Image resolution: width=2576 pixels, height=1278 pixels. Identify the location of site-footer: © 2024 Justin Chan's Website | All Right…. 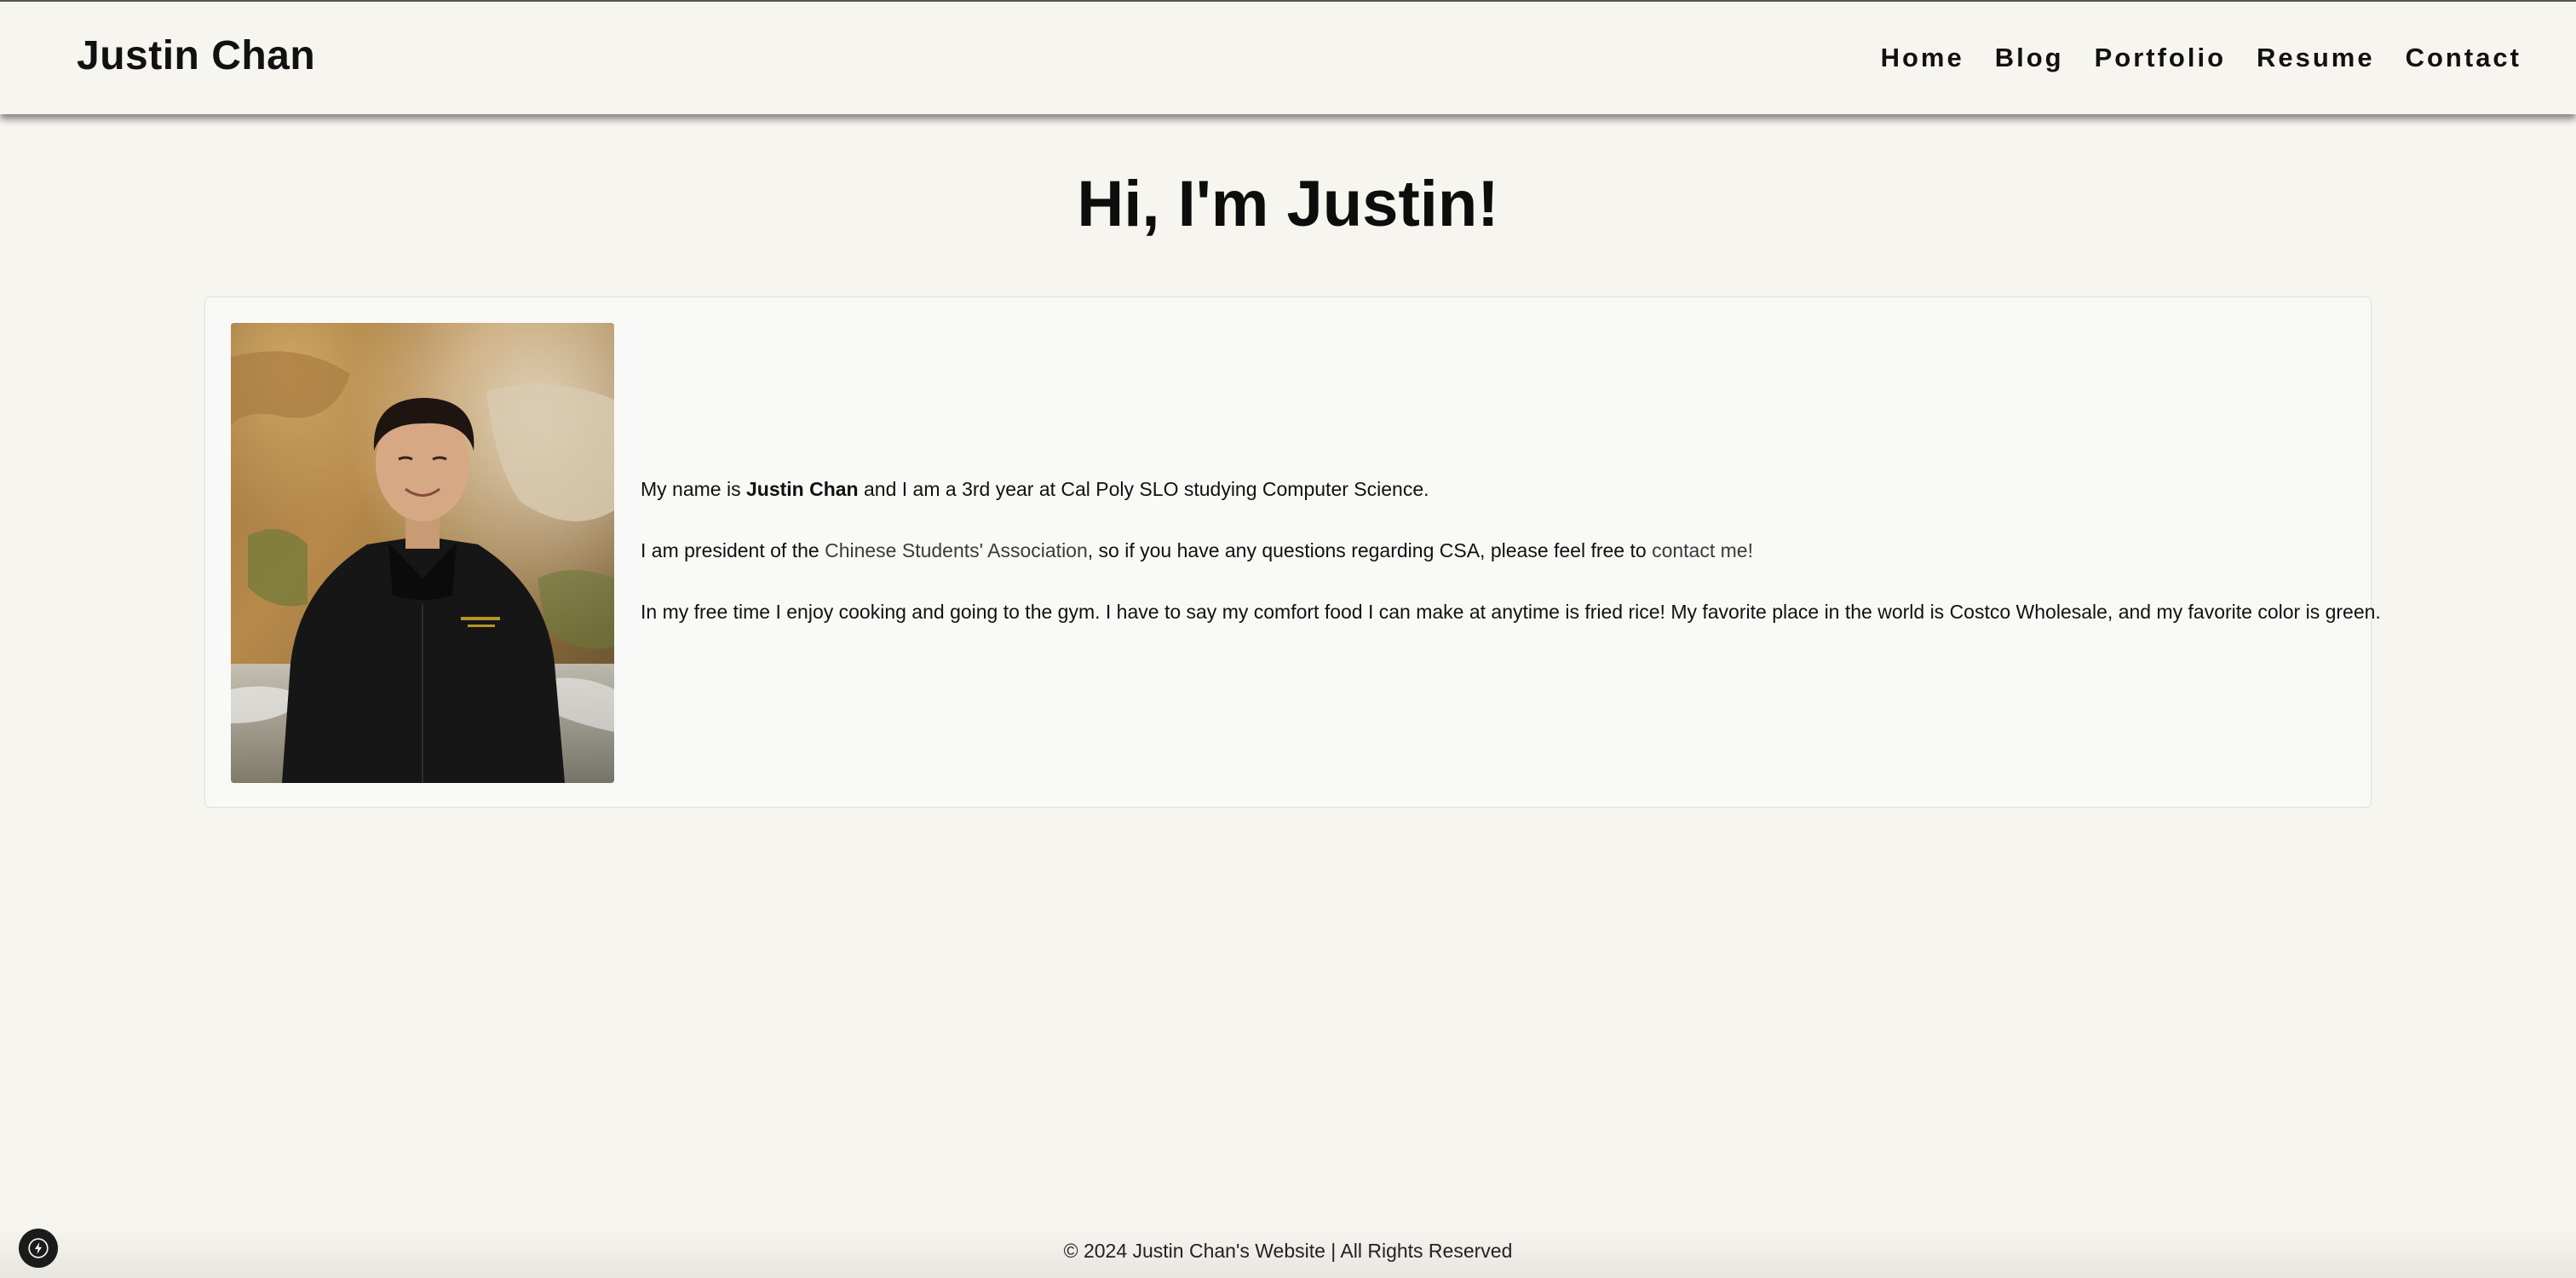
(1288, 1252).